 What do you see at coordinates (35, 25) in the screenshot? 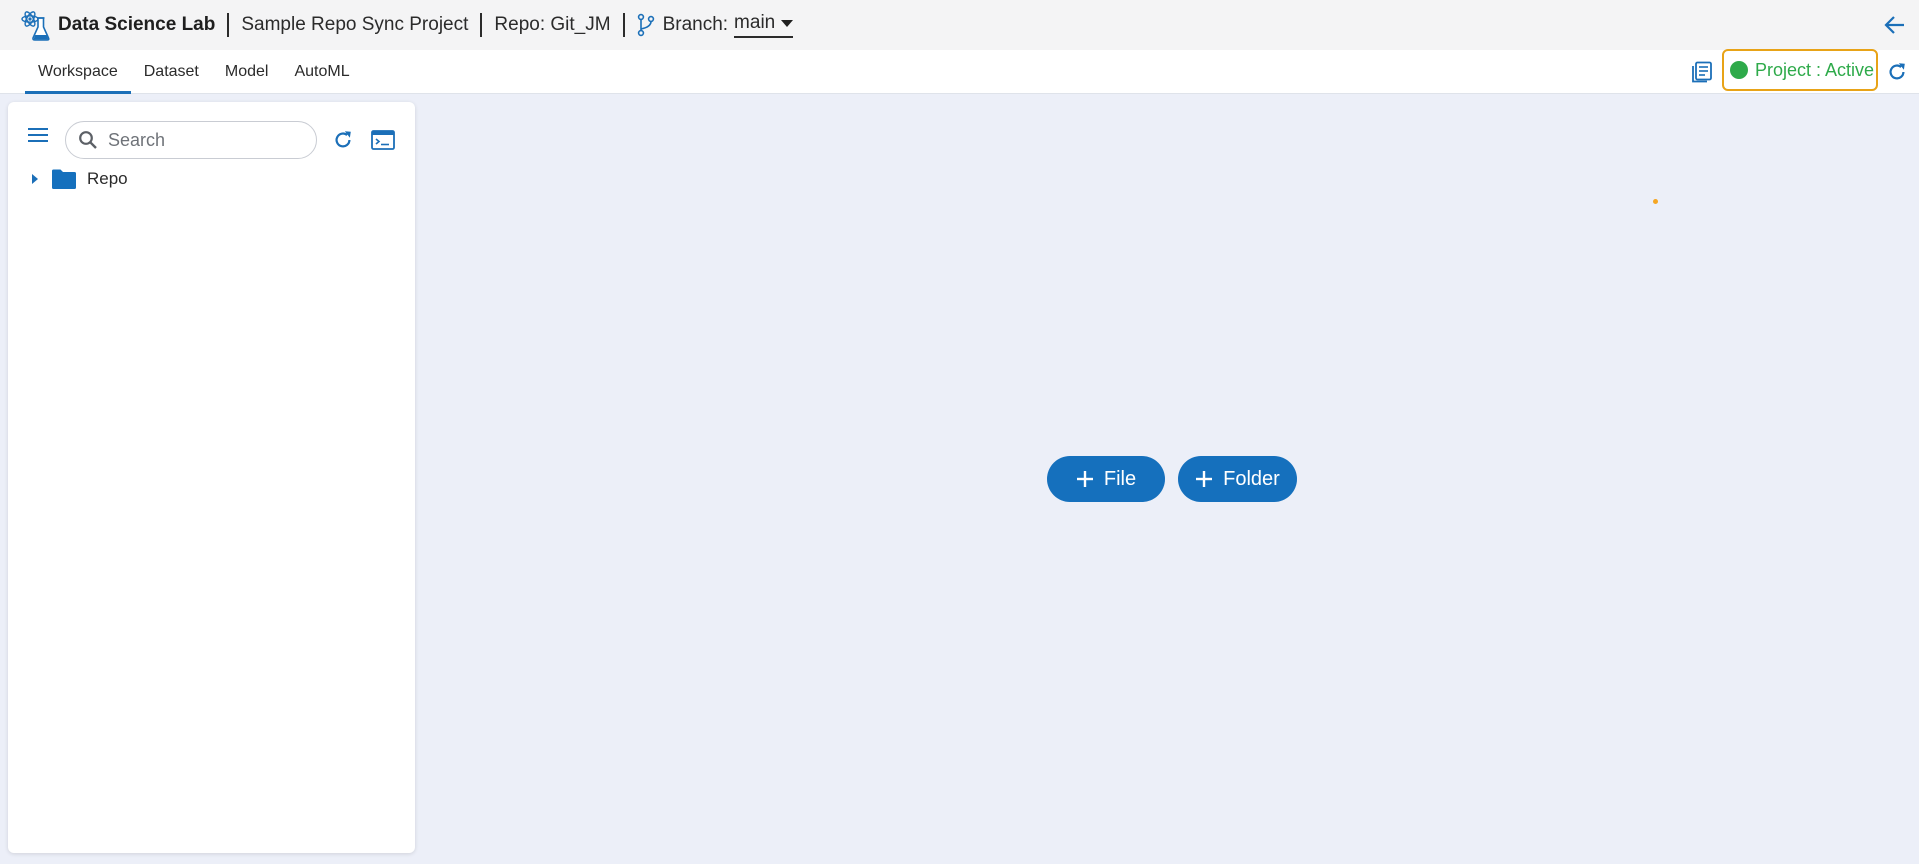
I see `flask-atom-icon` at bounding box center [35, 25].